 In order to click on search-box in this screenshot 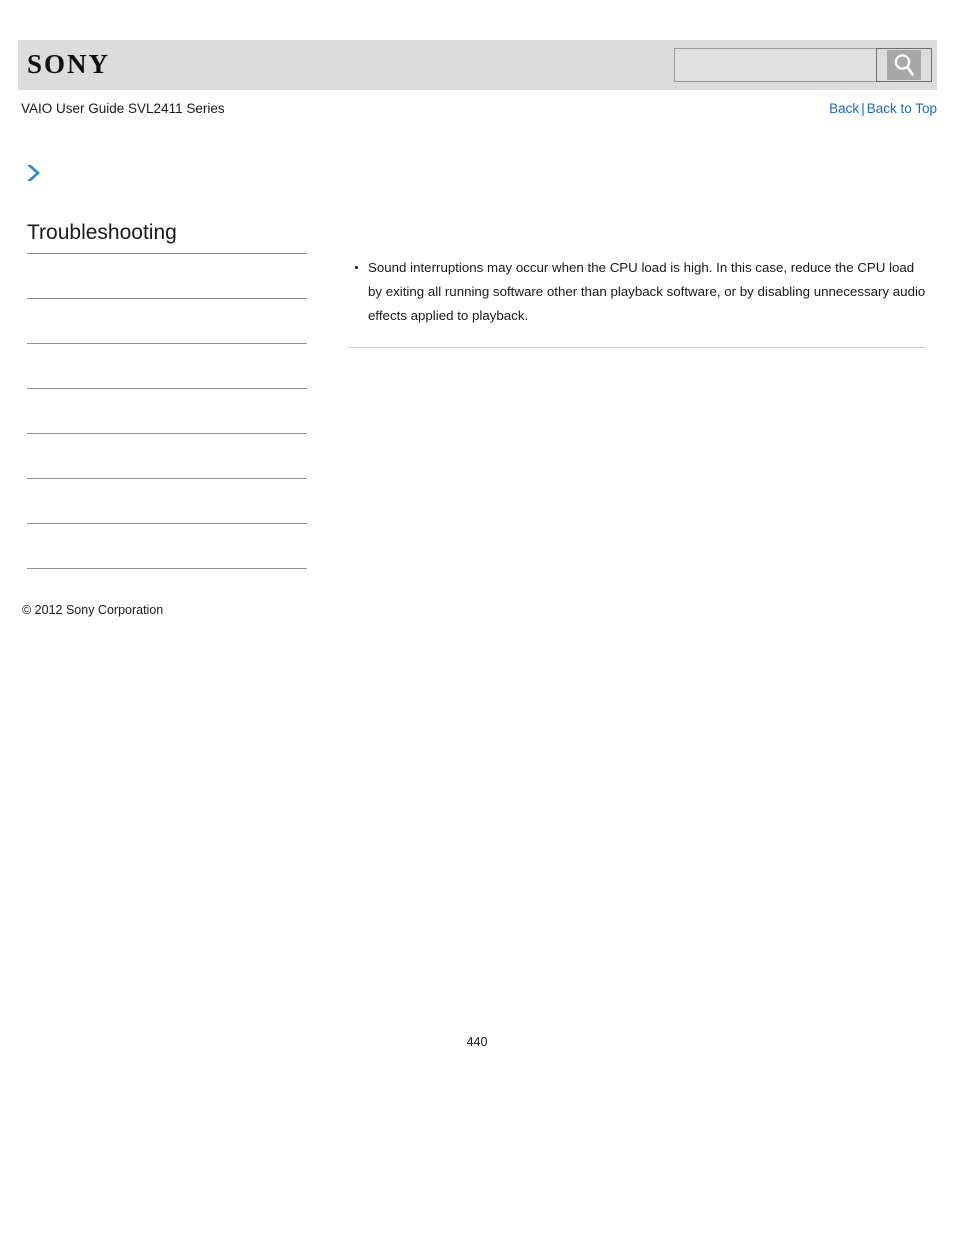, I will do `click(803, 65)`.